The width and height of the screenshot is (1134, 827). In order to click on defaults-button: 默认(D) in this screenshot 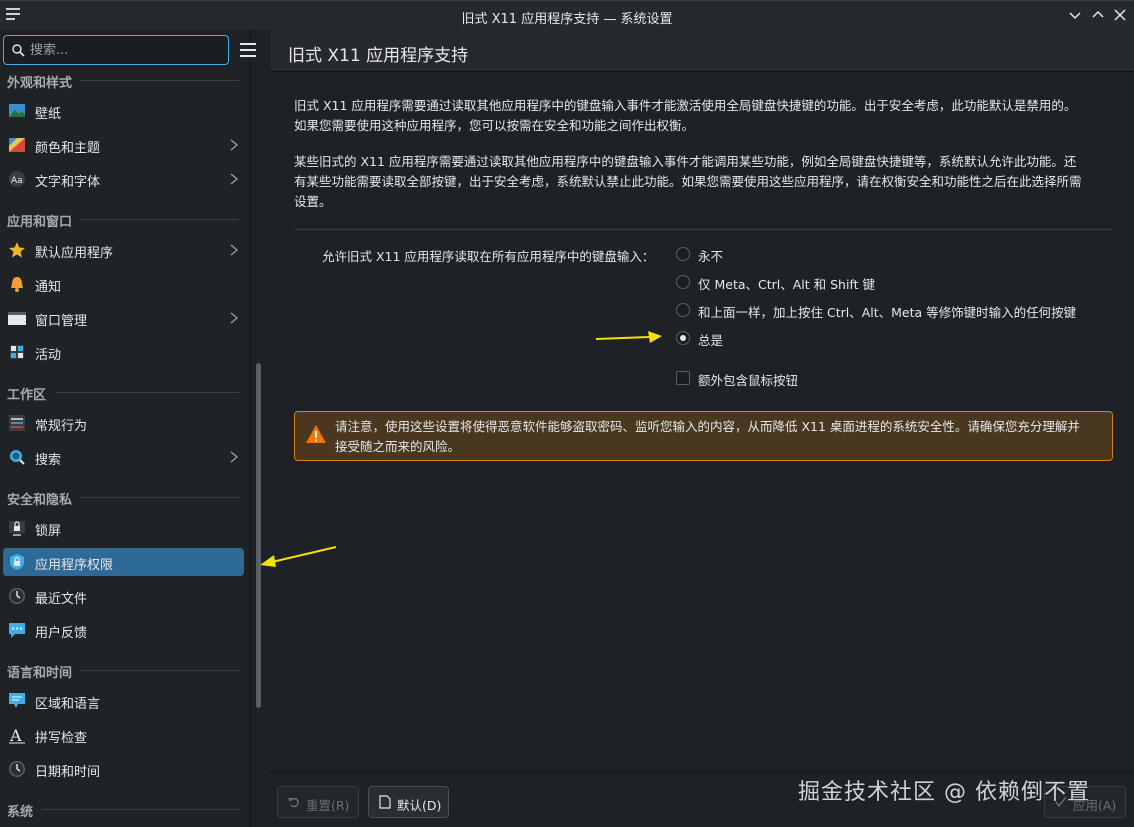, I will do `click(408, 802)`.